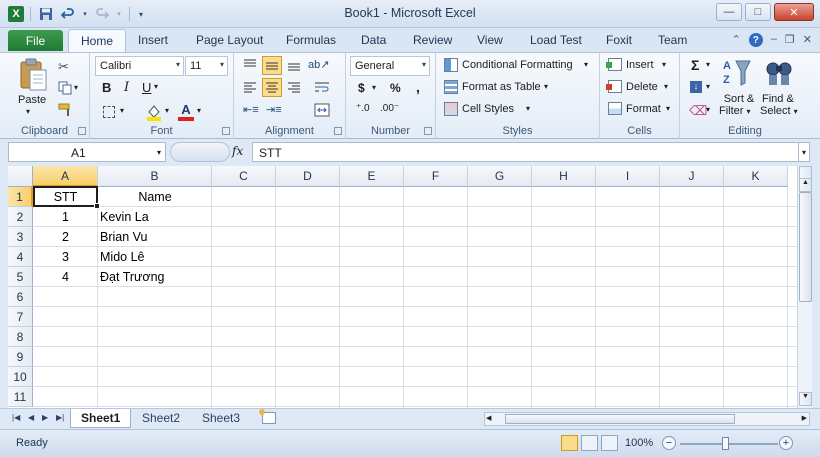 The height and width of the screenshot is (457, 820). I want to click on tab-foxit: Foxit, so click(619, 40).